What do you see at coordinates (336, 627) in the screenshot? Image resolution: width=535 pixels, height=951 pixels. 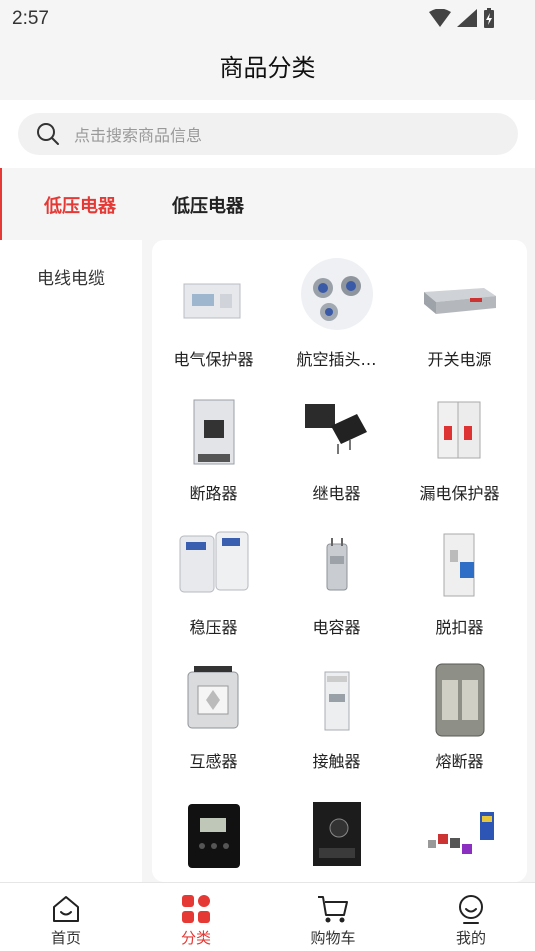 I see `product-label: 电容器` at bounding box center [336, 627].